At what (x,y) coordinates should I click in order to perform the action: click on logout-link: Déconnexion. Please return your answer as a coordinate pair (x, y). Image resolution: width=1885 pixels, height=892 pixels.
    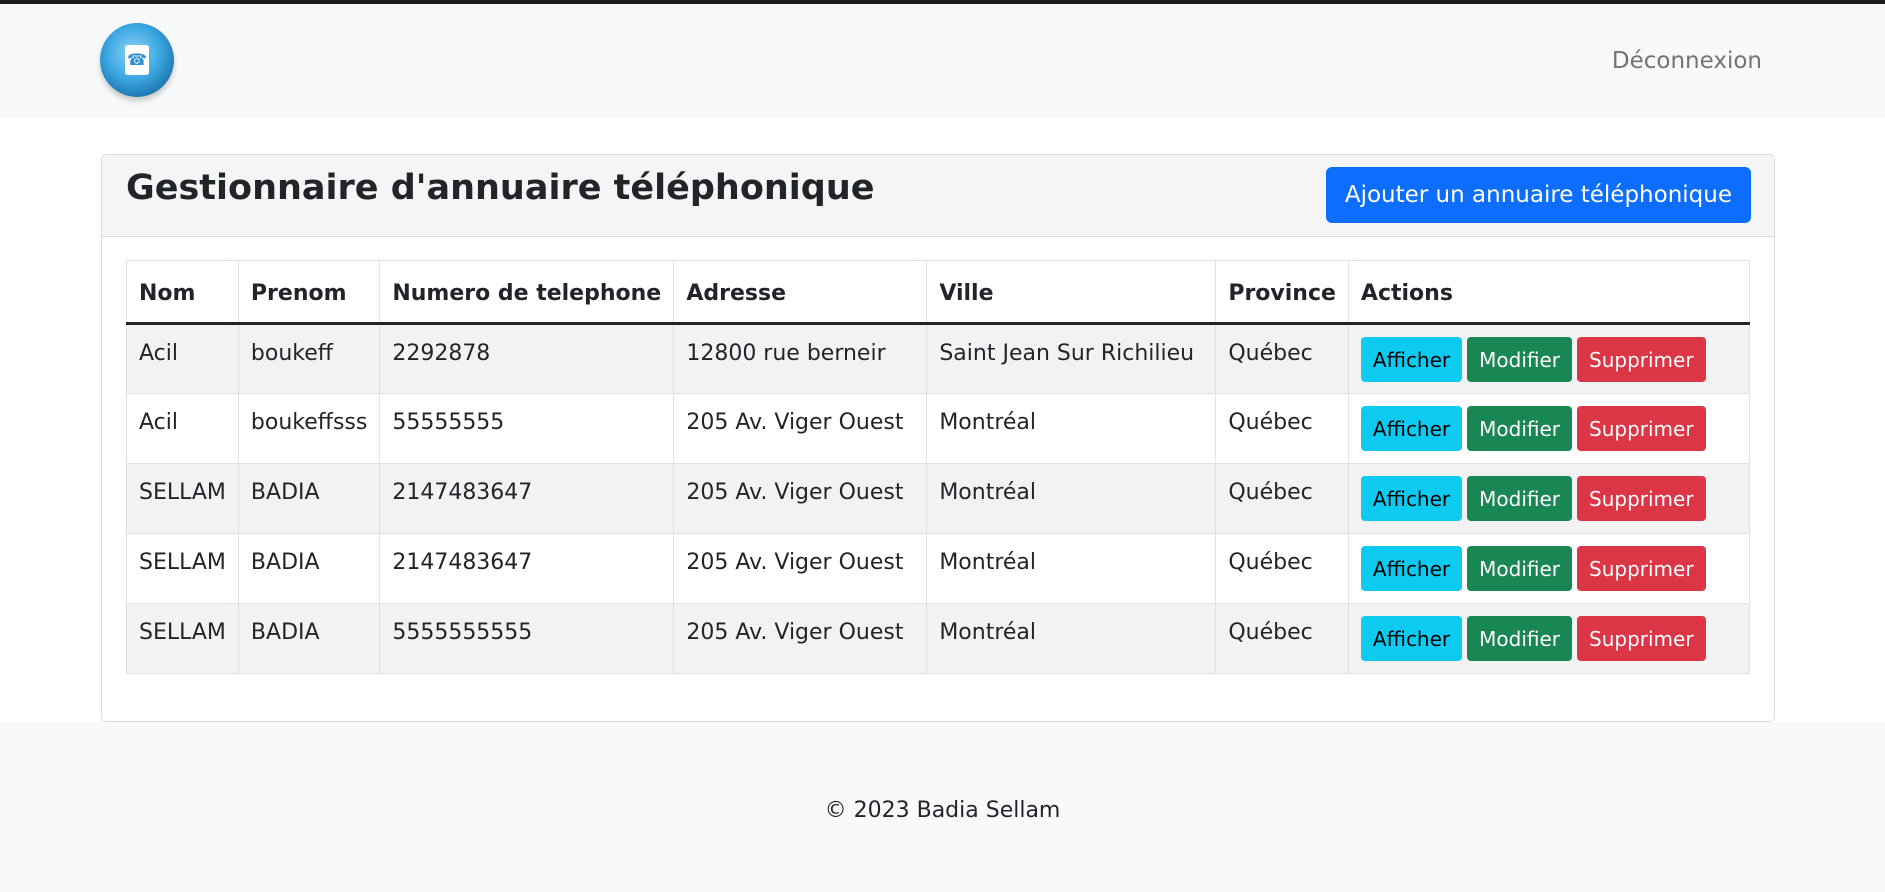
    Looking at the image, I should click on (1687, 61).